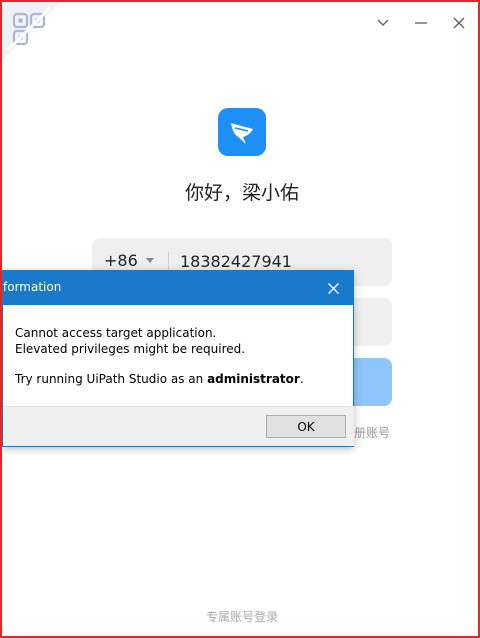  I want to click on close-icon, so click(459, 23).